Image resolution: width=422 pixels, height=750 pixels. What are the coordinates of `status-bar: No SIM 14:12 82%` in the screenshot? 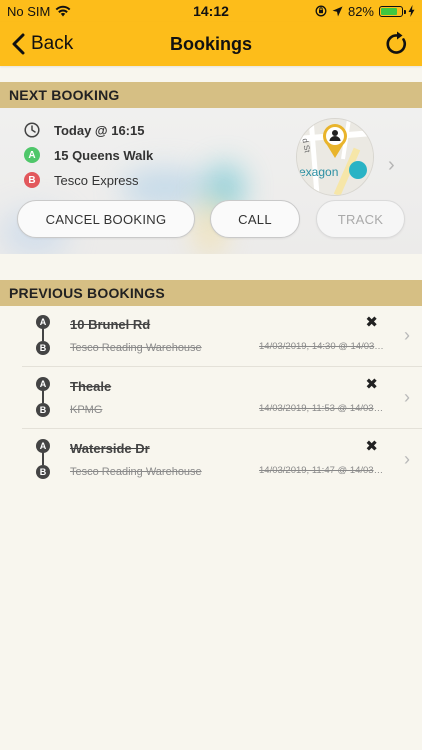 It's located at (211, 11).